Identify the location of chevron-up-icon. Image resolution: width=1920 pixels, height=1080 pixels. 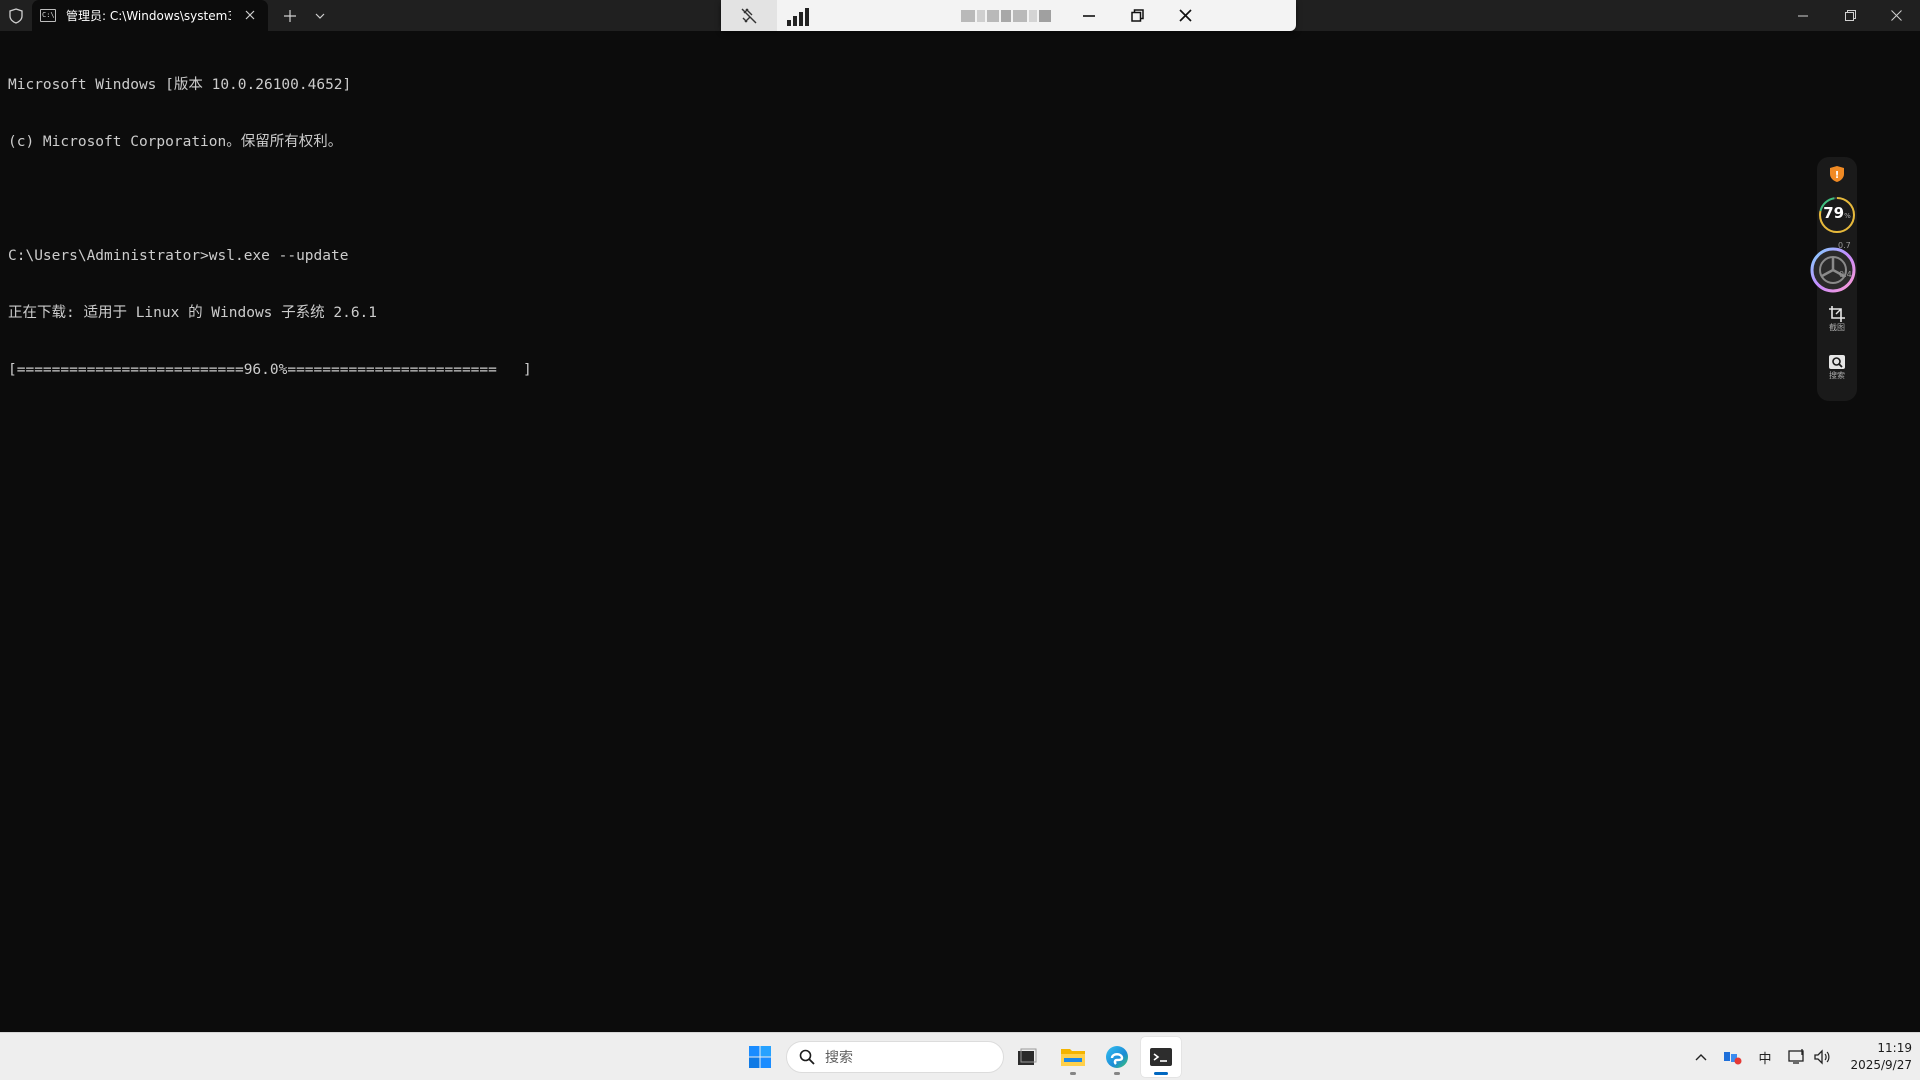
(1701, 1057).